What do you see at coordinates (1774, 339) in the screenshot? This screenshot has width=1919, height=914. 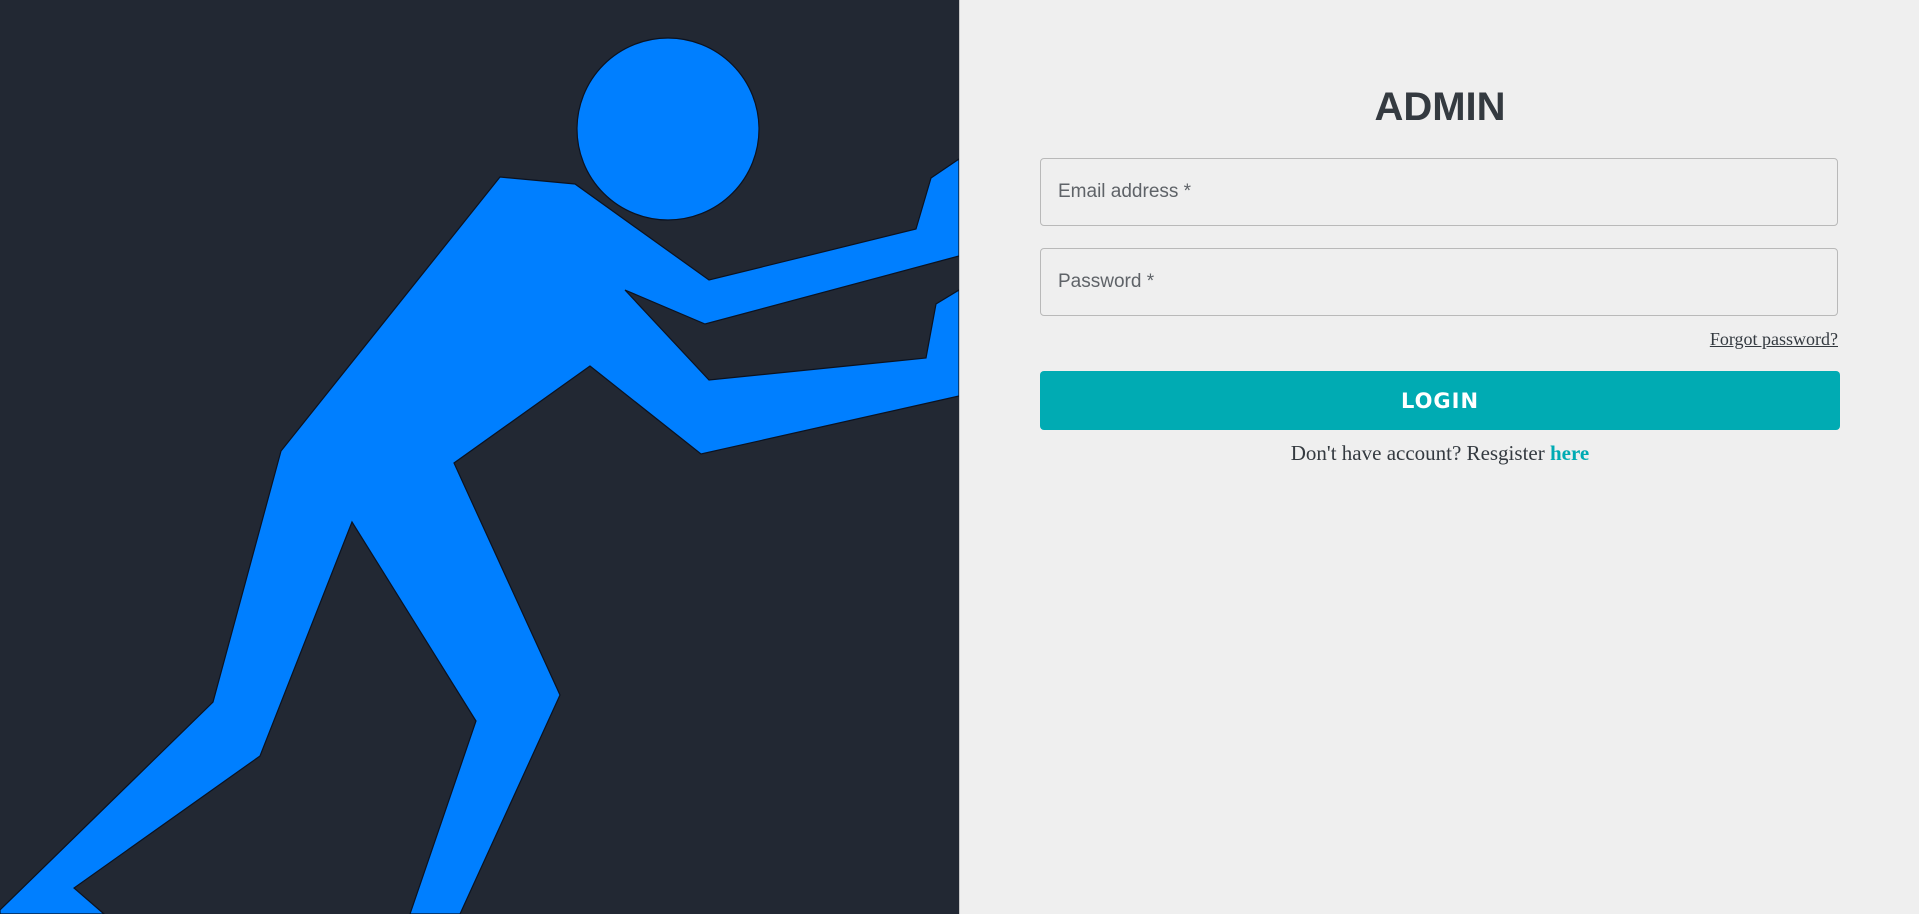 I see `forgot-password-link: Forgot password?` at bounding box center [1774, 339].